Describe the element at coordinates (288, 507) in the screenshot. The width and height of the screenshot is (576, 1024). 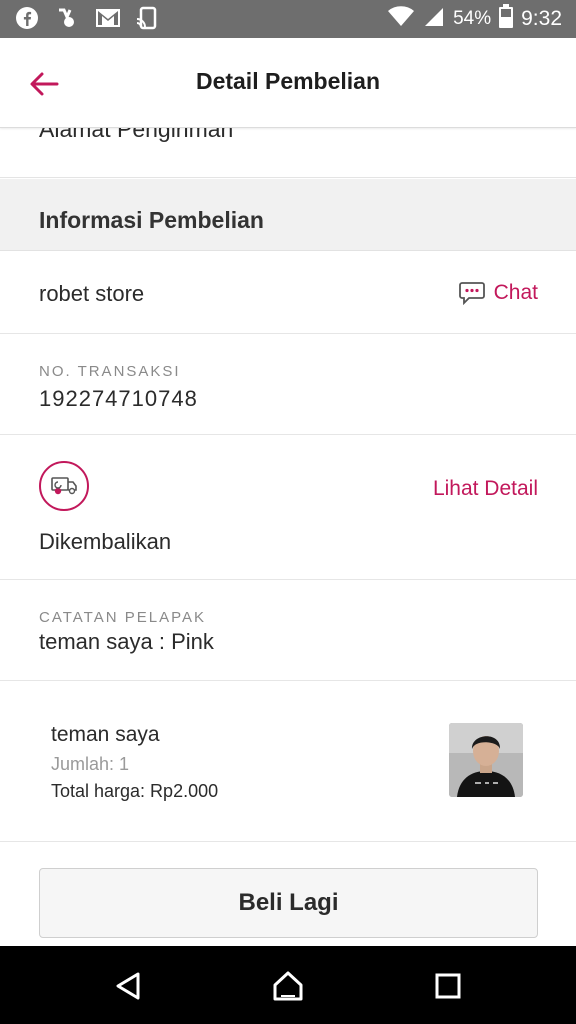
I see `order-status-row: Lihat Detail Dikembalikan` at that location.